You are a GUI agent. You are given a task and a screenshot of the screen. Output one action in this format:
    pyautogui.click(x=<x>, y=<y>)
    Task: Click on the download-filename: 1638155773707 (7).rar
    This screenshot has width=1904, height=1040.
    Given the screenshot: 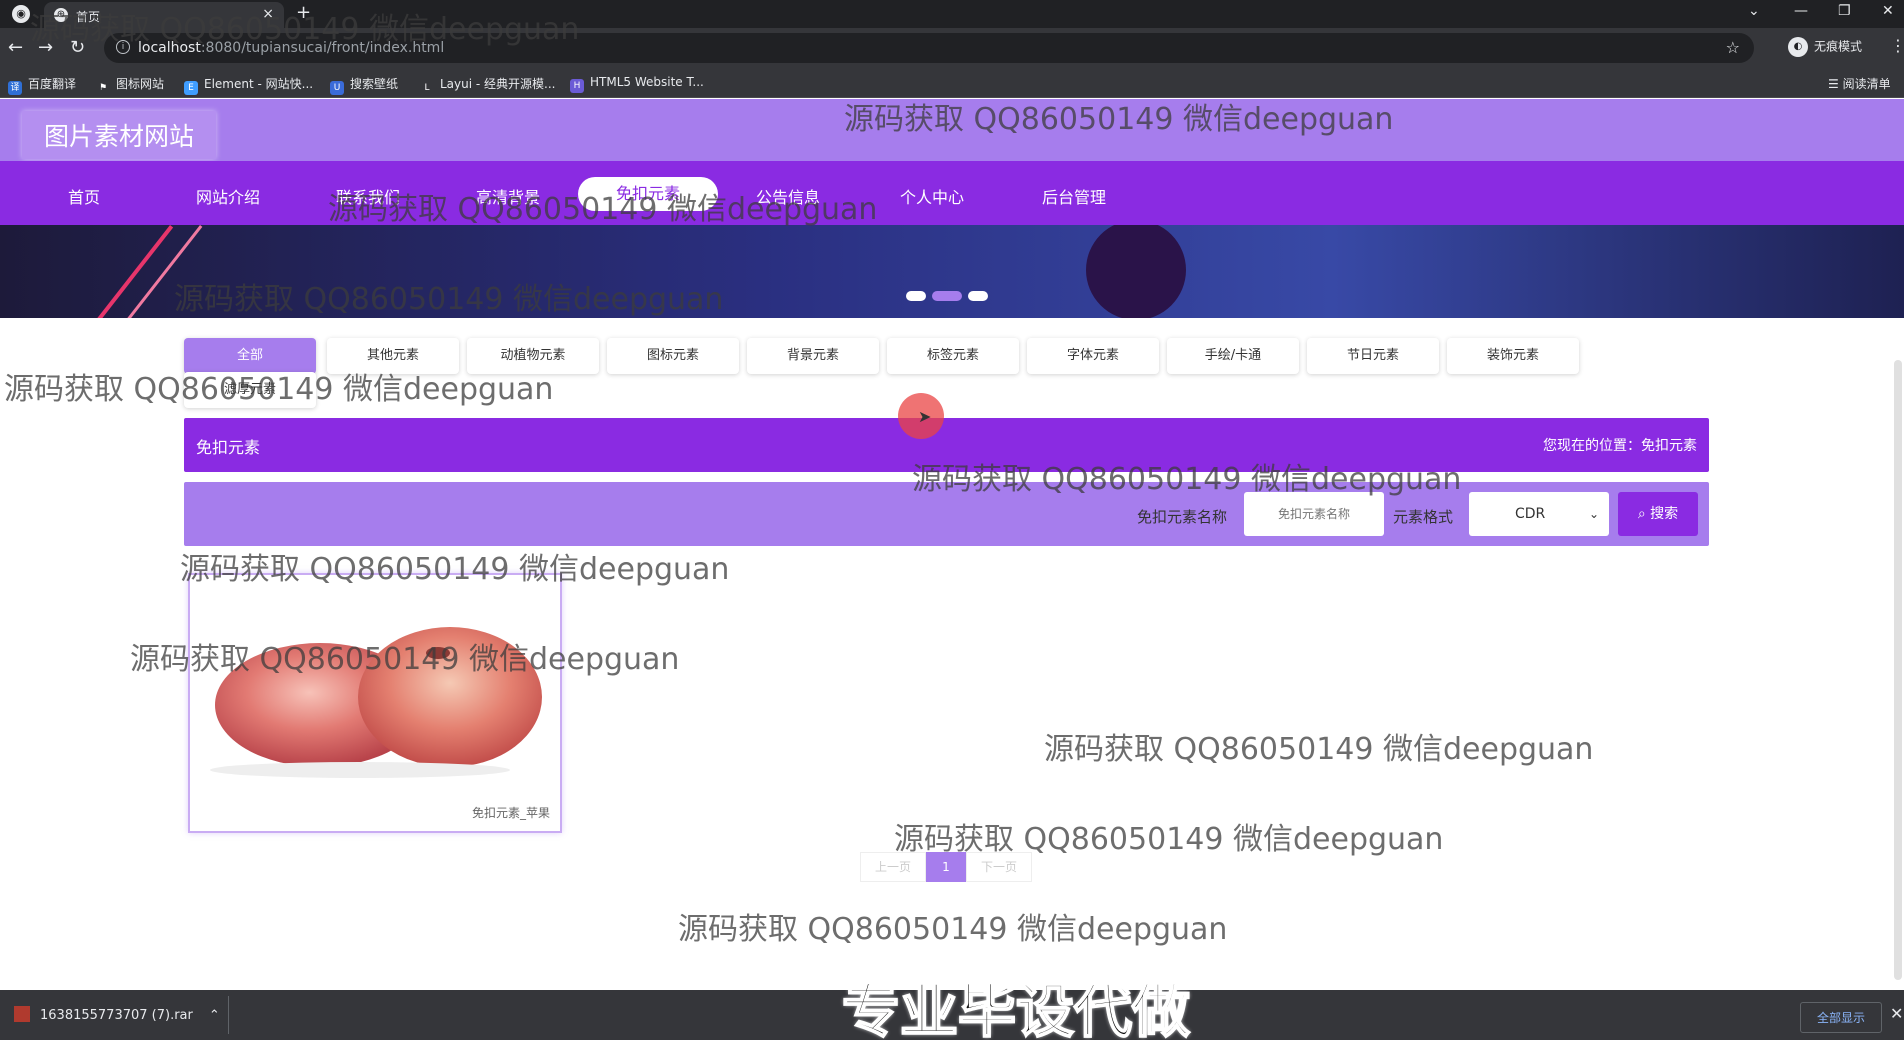 What is the action you would take?
    pyautogui.click(x=116, y=1015)
    